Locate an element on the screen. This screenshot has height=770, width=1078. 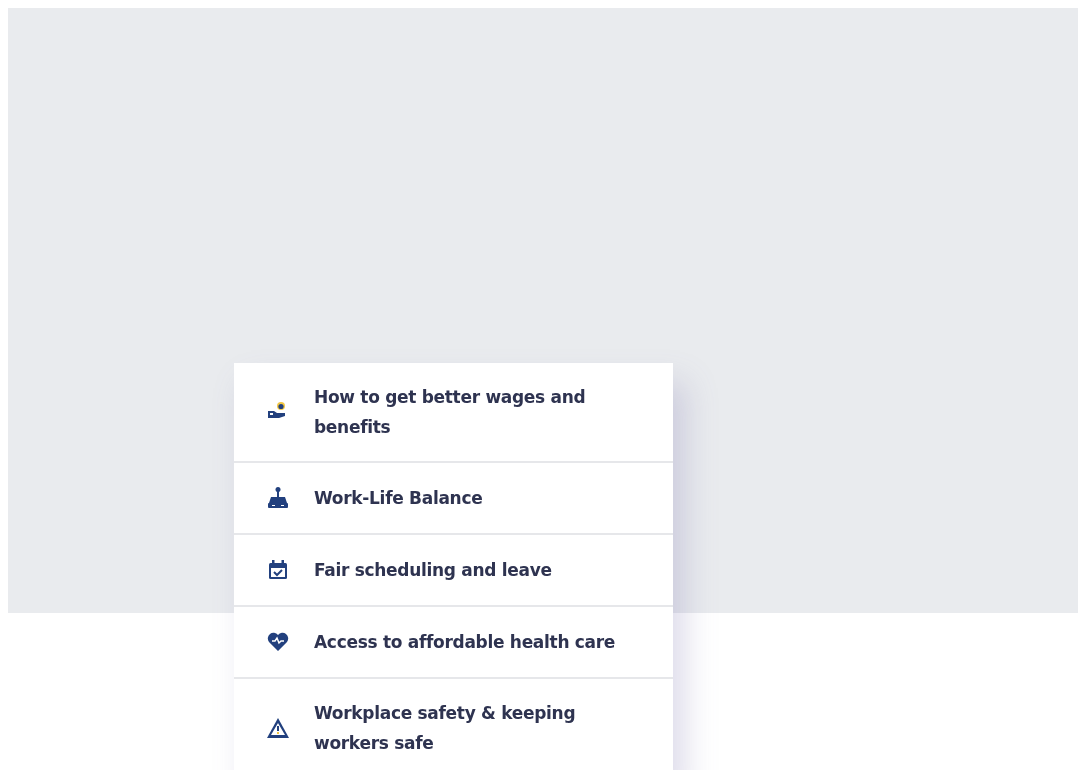
menu-item-label: How to get better wages and benefits is located at coordinates (450, 412).